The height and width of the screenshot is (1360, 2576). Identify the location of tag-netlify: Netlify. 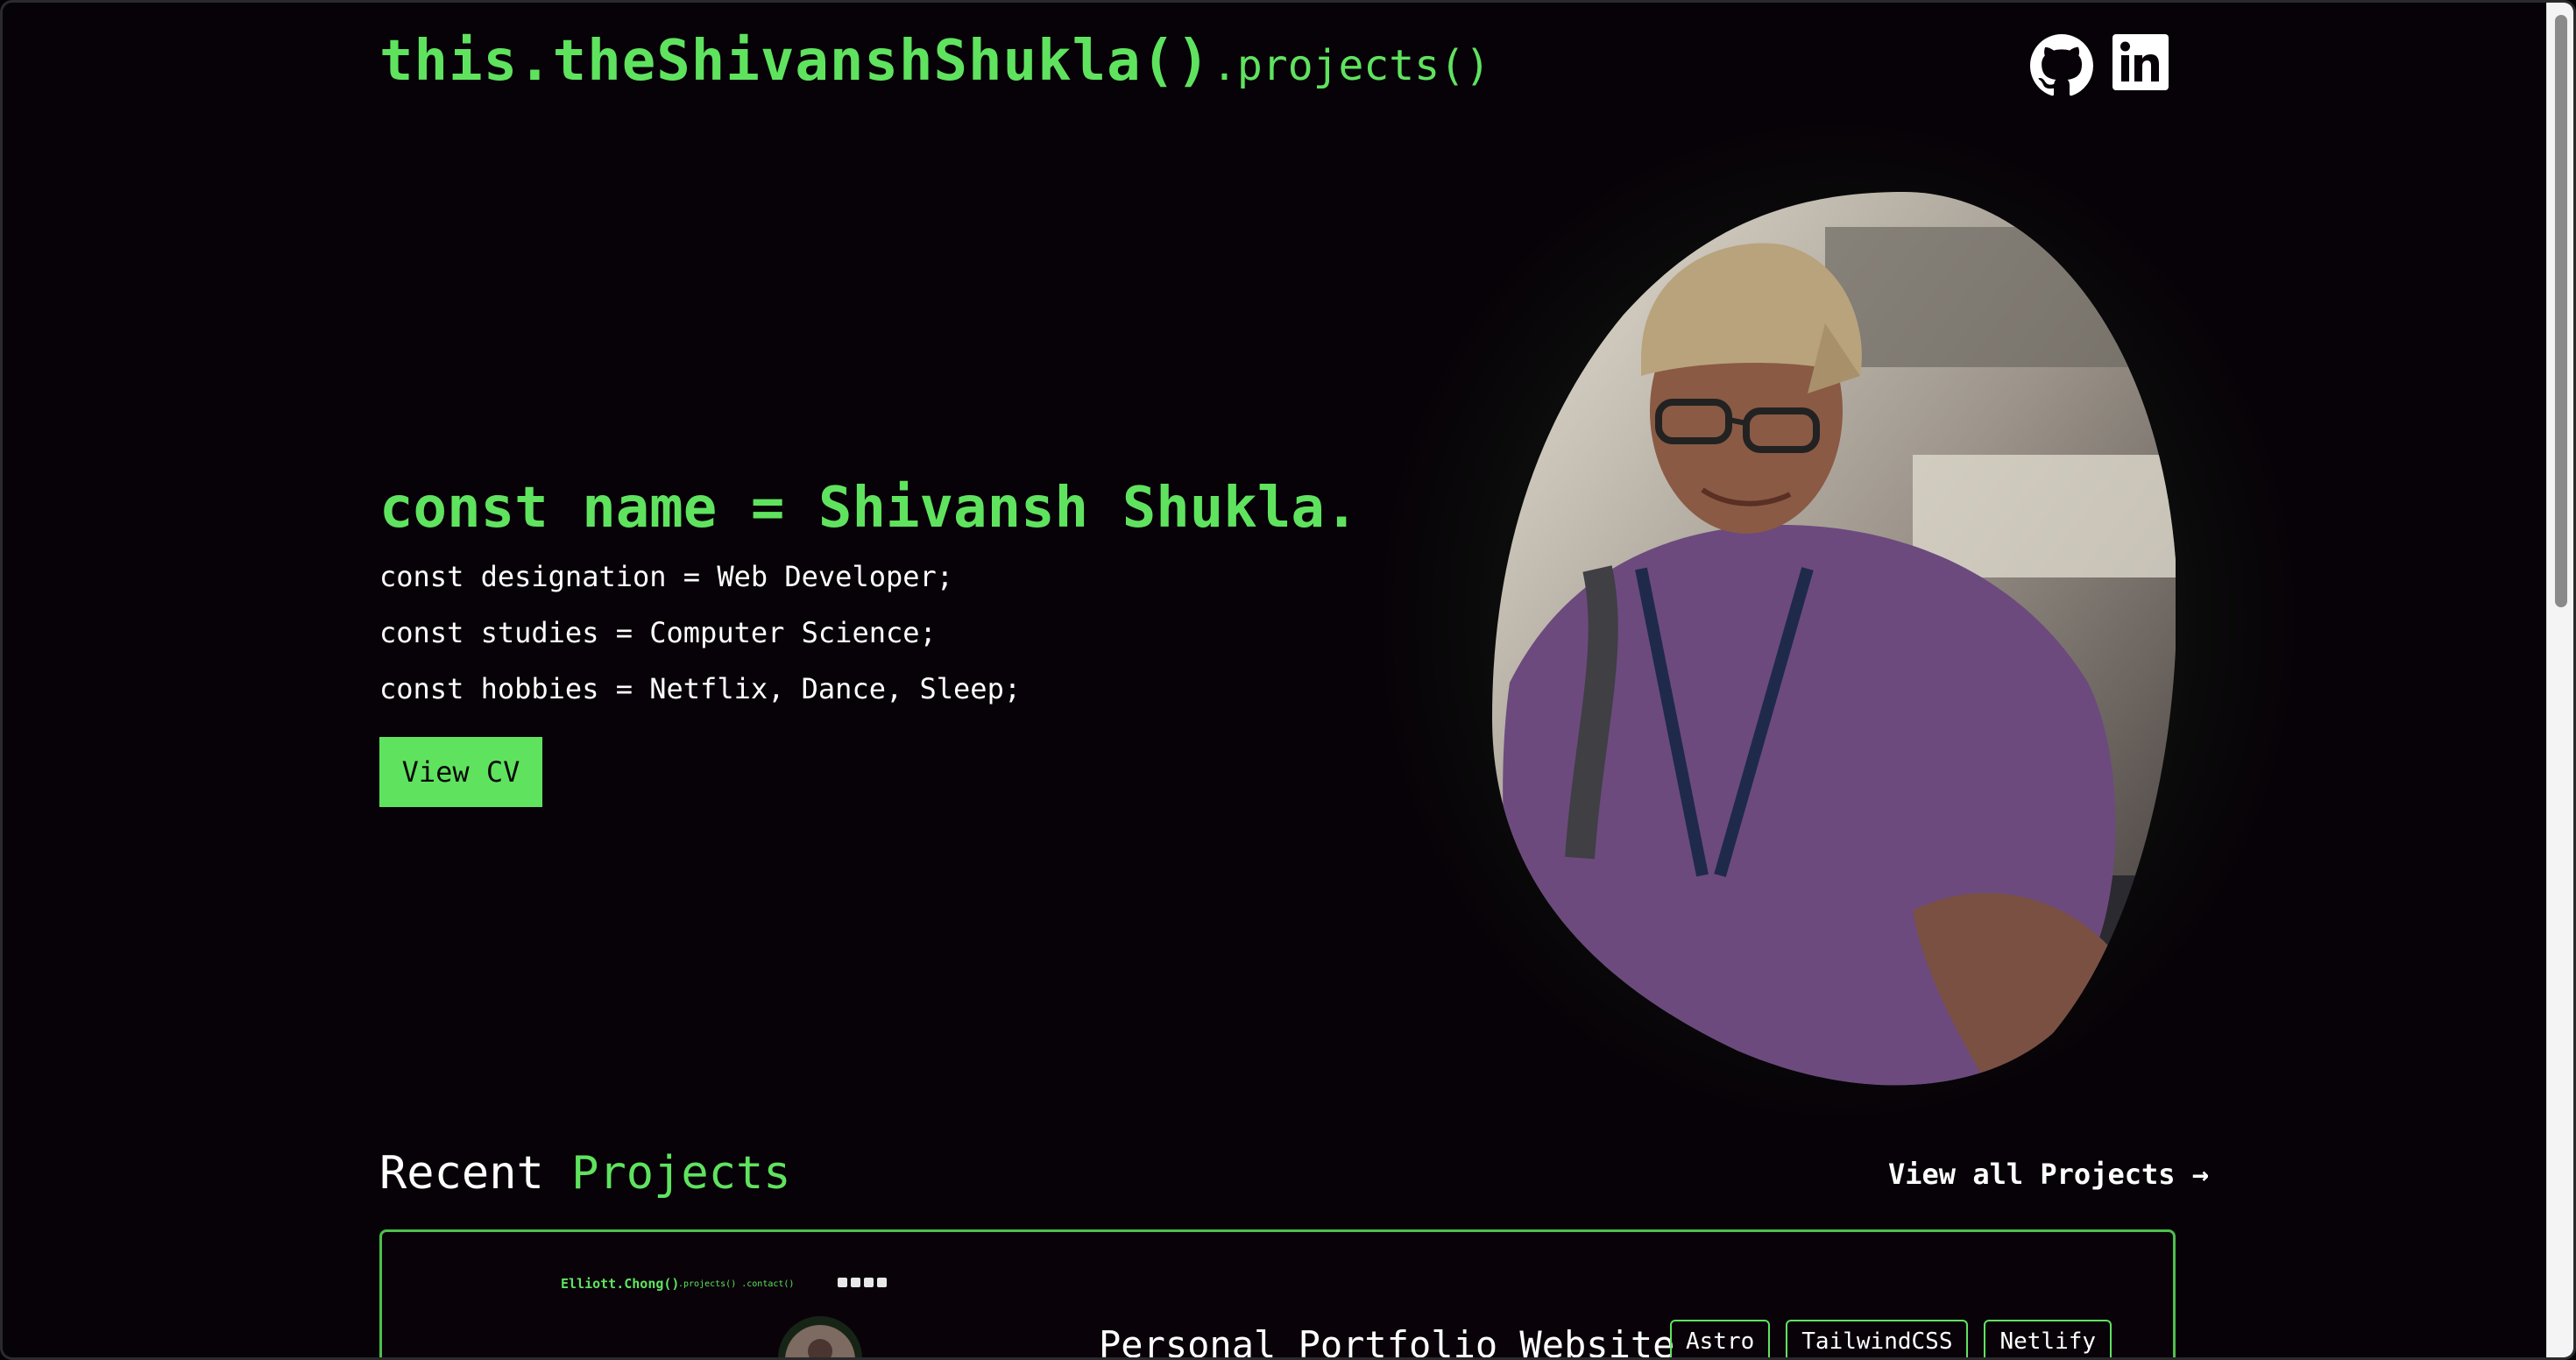
(2048, 1338).